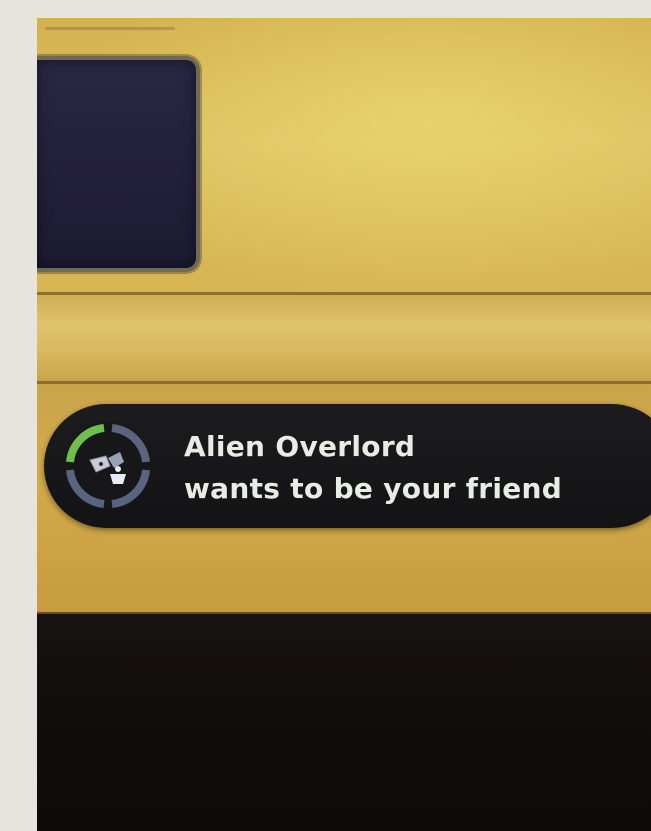  Describe the element at coordinates (108, 466) in the screenshot. I see `friend-request-icon` at that location.